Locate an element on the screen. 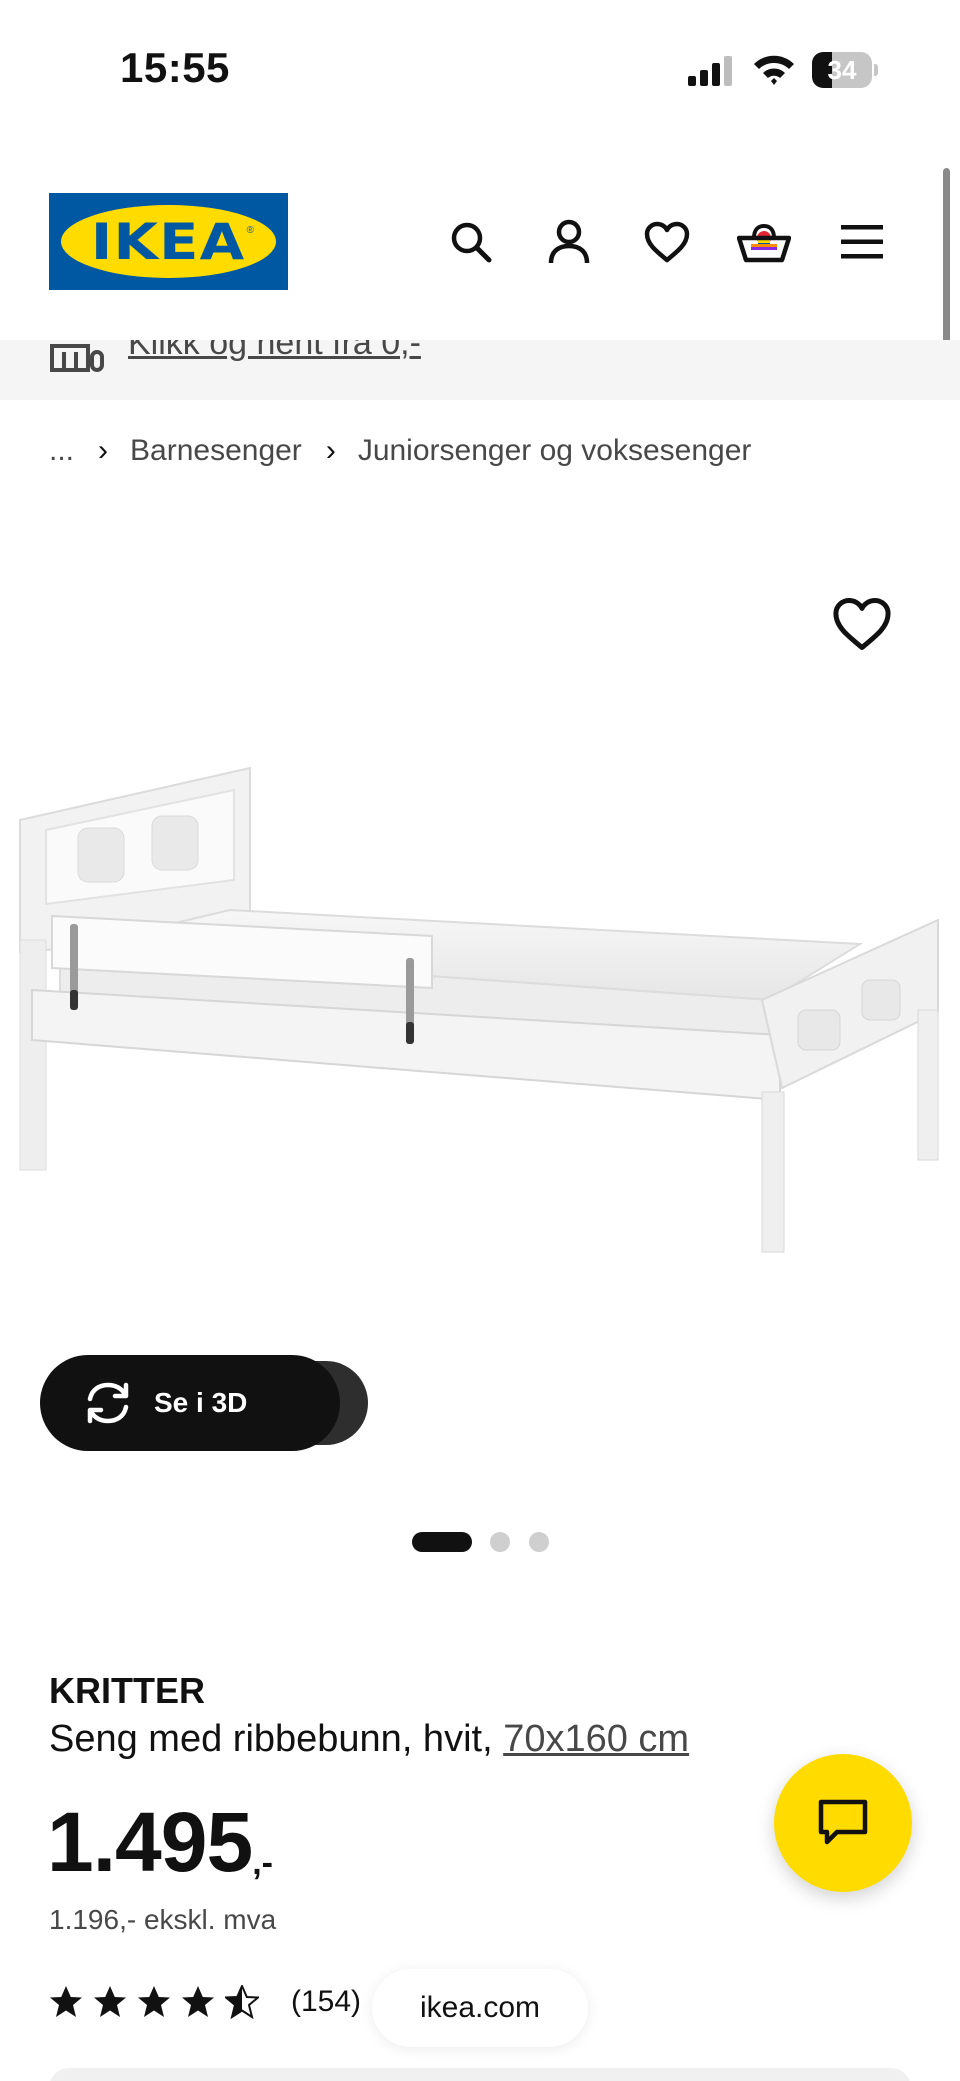  site-header: IKEA ® is located at coordinates (480, 240).